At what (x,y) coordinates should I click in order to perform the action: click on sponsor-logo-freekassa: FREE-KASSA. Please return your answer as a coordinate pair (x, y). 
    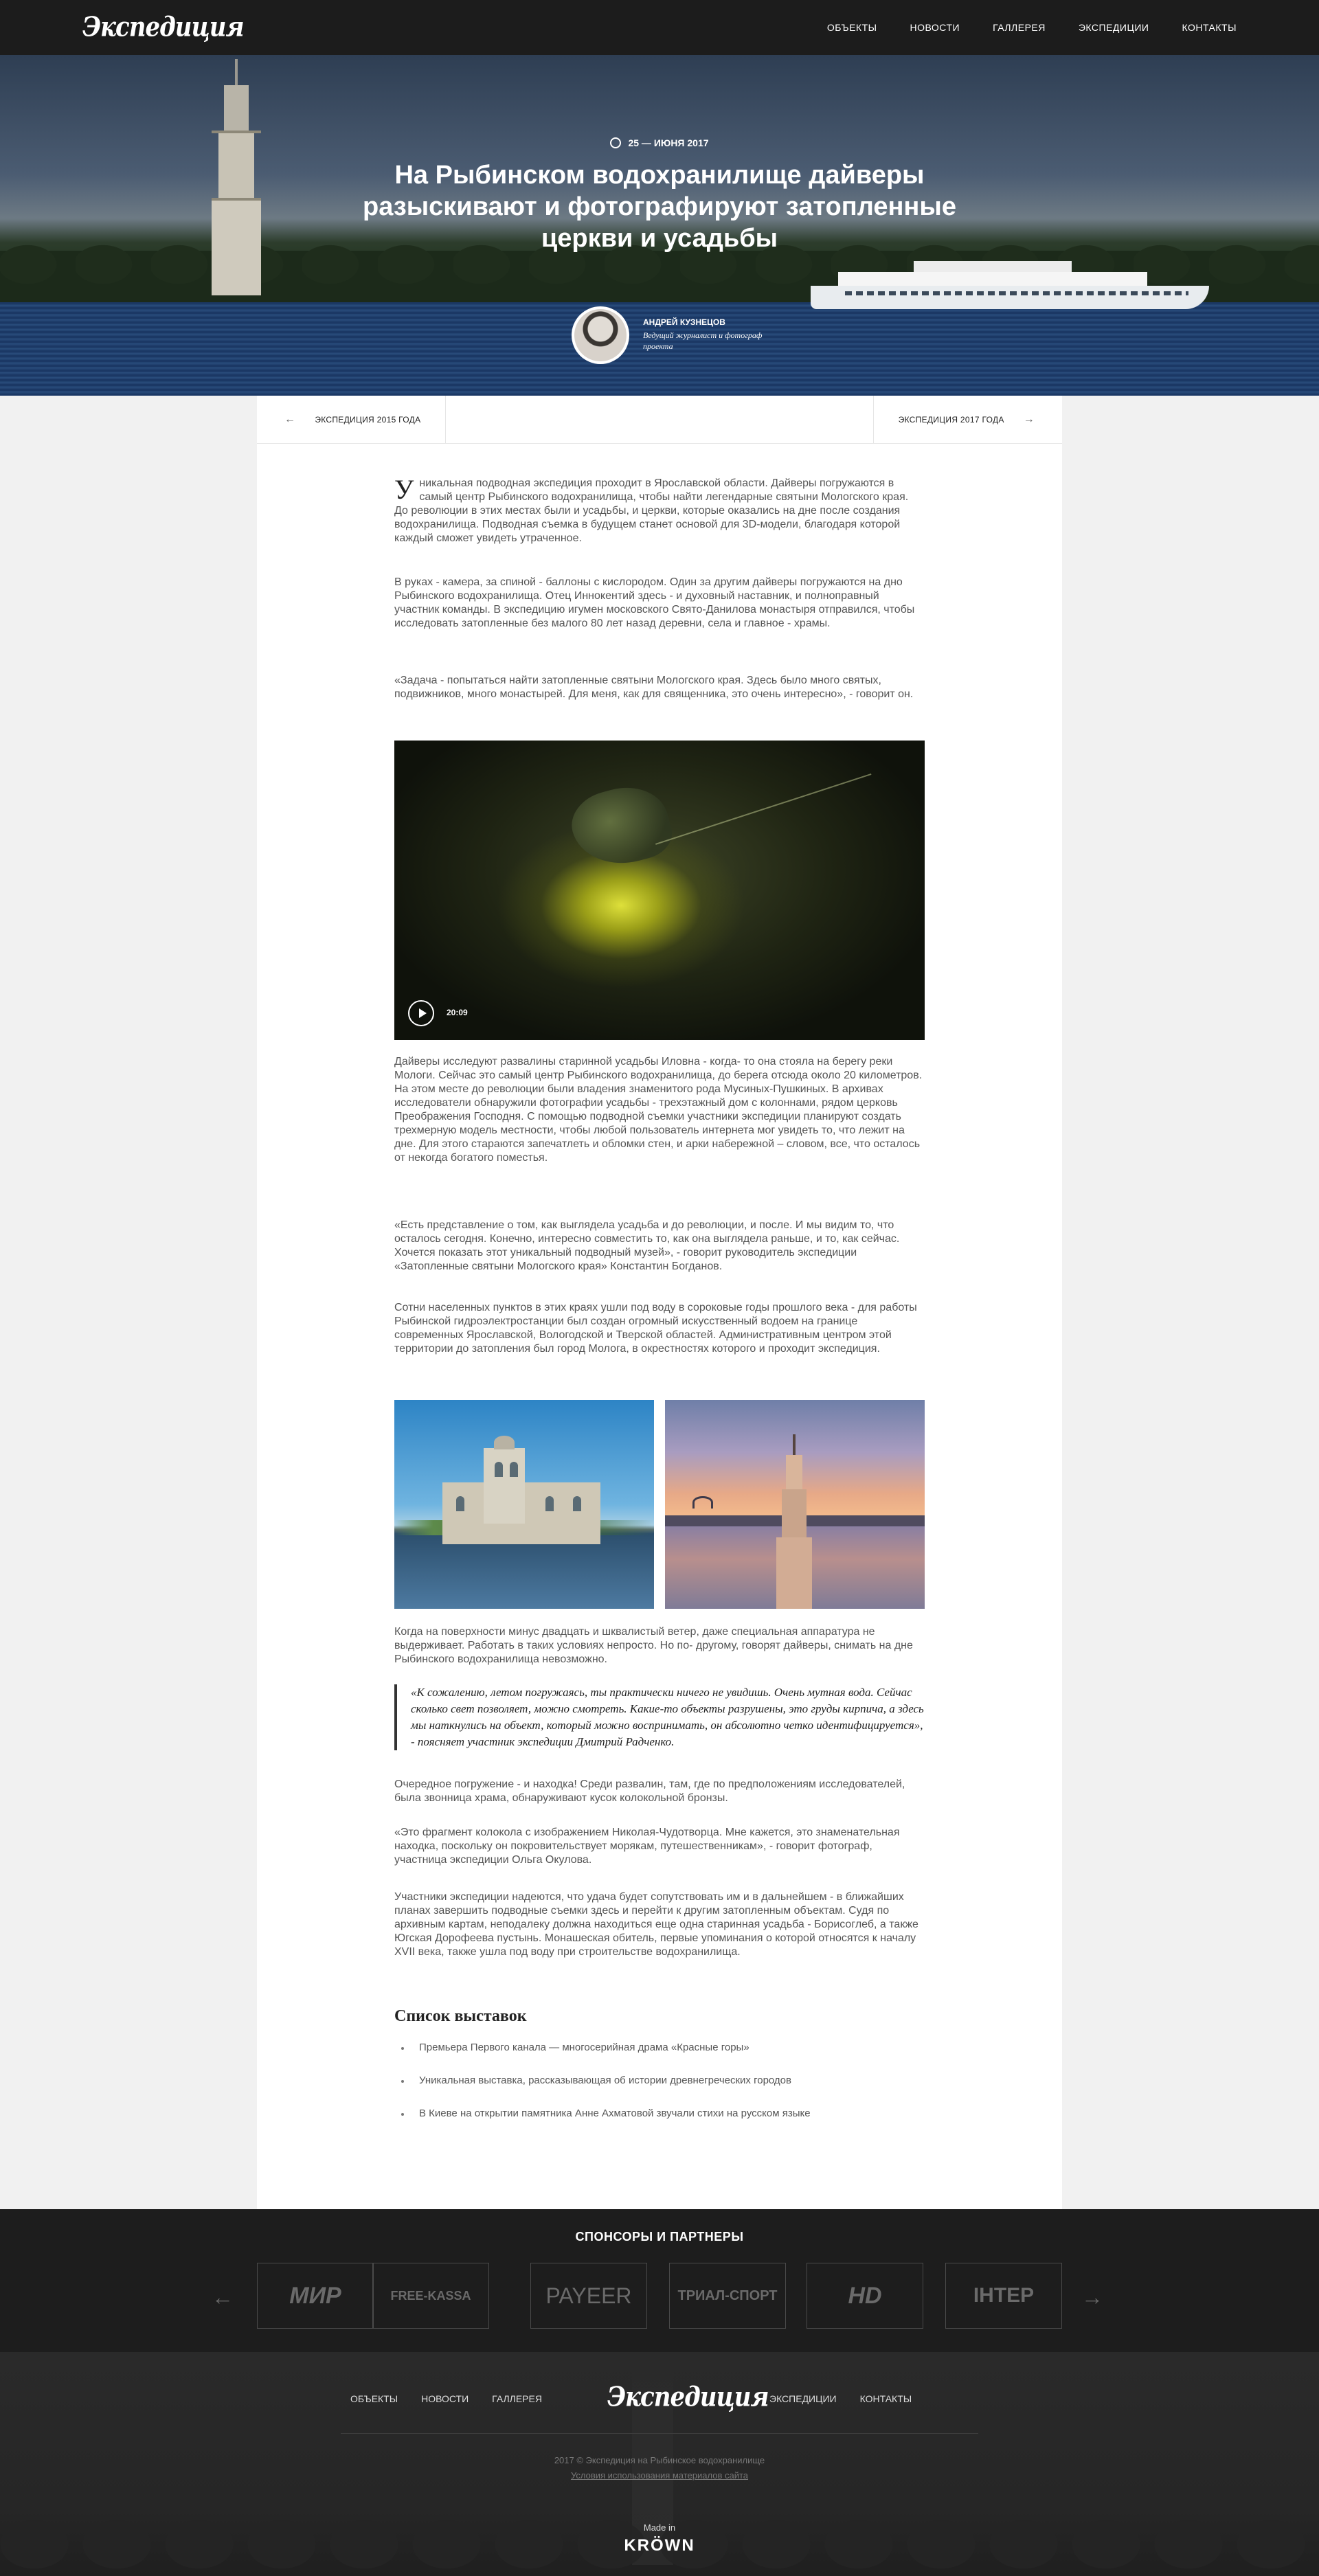
    Looking at the image, I should click on (430, 2296).